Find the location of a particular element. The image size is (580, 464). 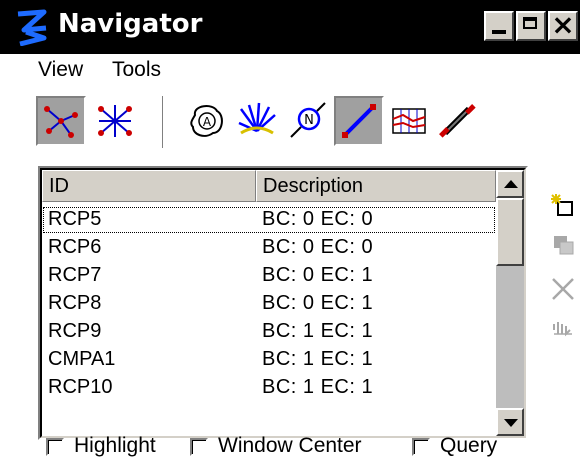

scroll-up-button is located at coordinates (510, 184).